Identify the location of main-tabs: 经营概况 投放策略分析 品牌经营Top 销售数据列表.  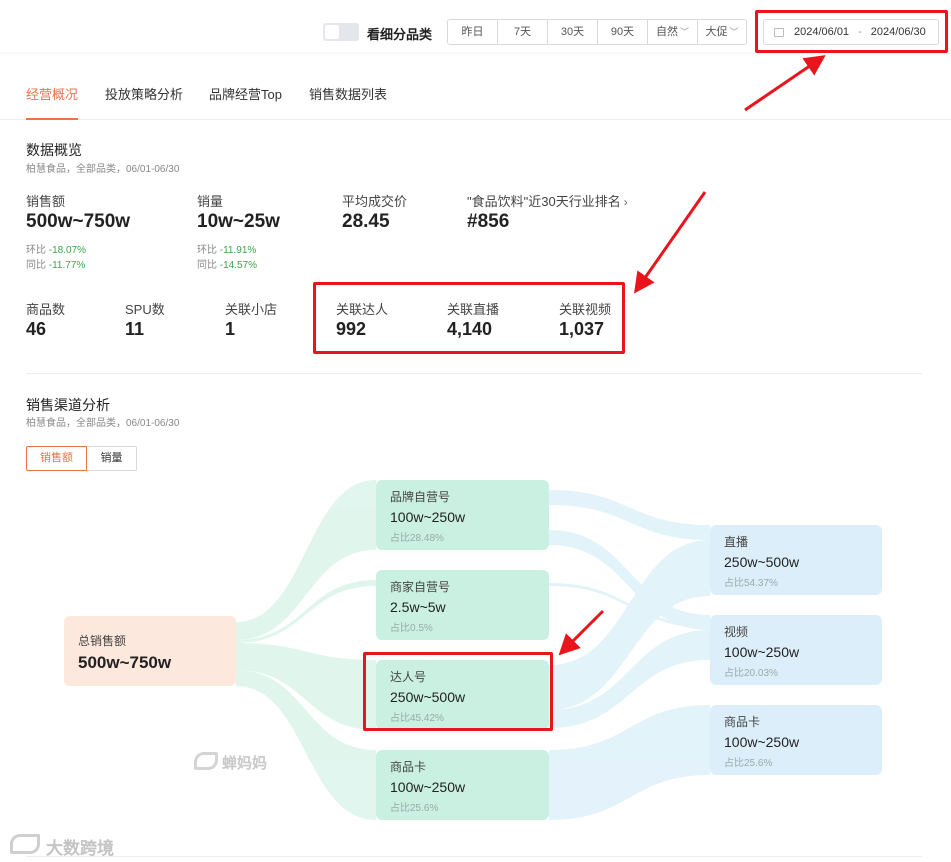
(475, 86).